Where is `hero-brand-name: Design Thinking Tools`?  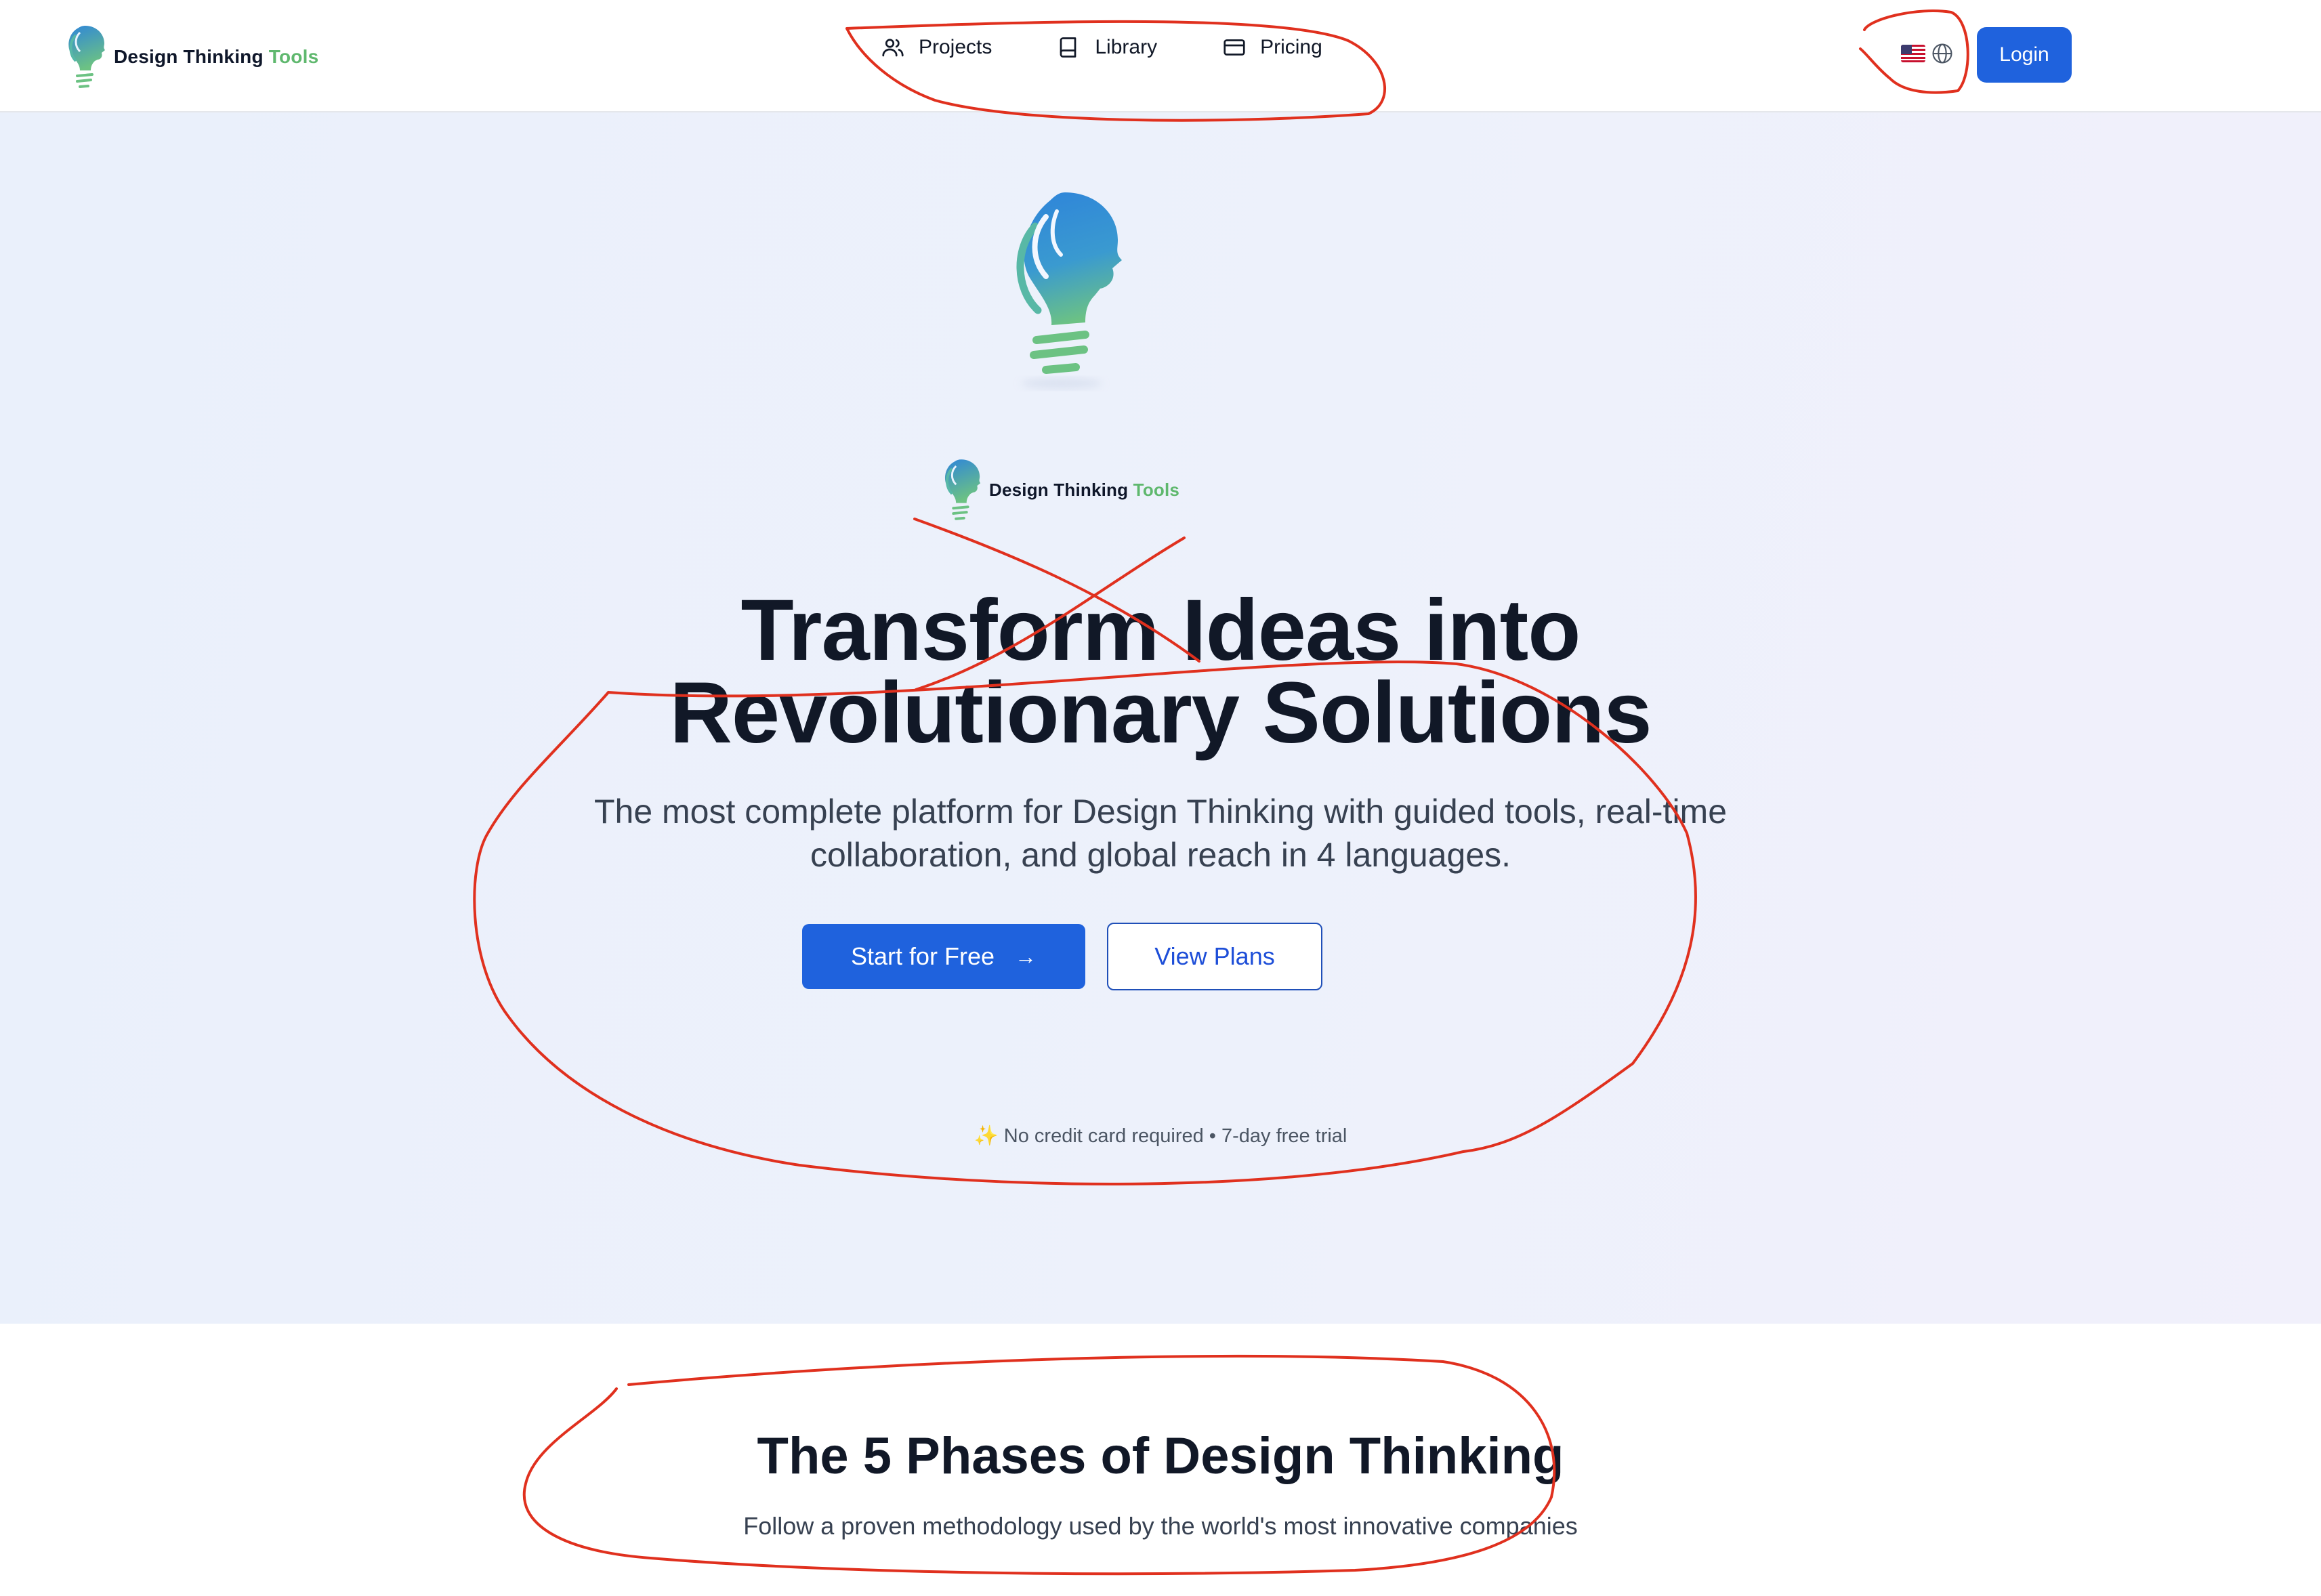
hero-brand-name: Design Thinking Tools is located at coordinates (1084, 490).